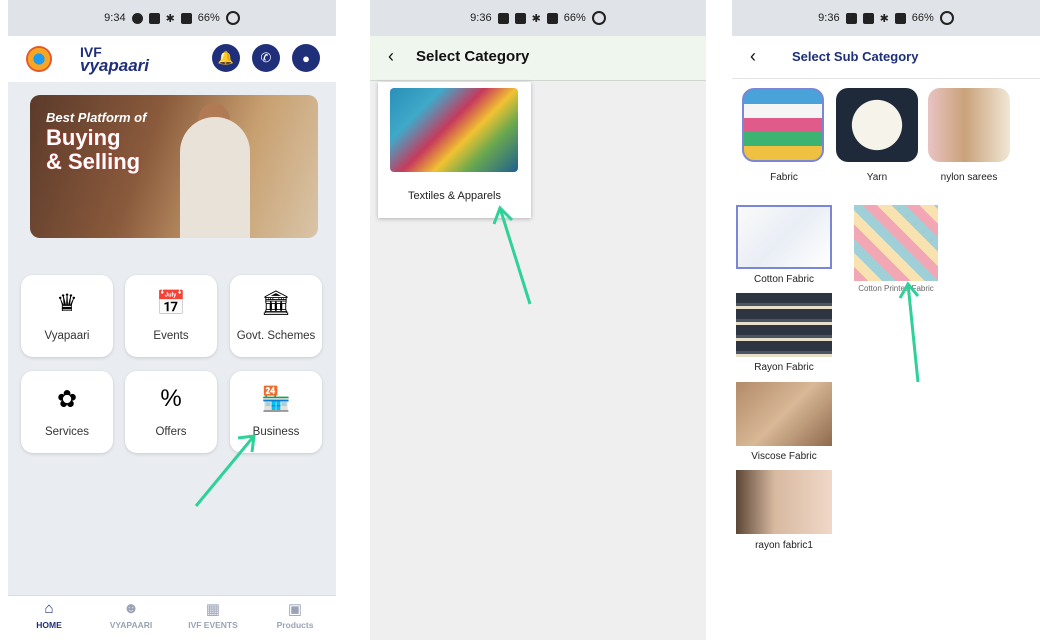  I want to click on banner-text-3: & Selling, so click(93, 161).